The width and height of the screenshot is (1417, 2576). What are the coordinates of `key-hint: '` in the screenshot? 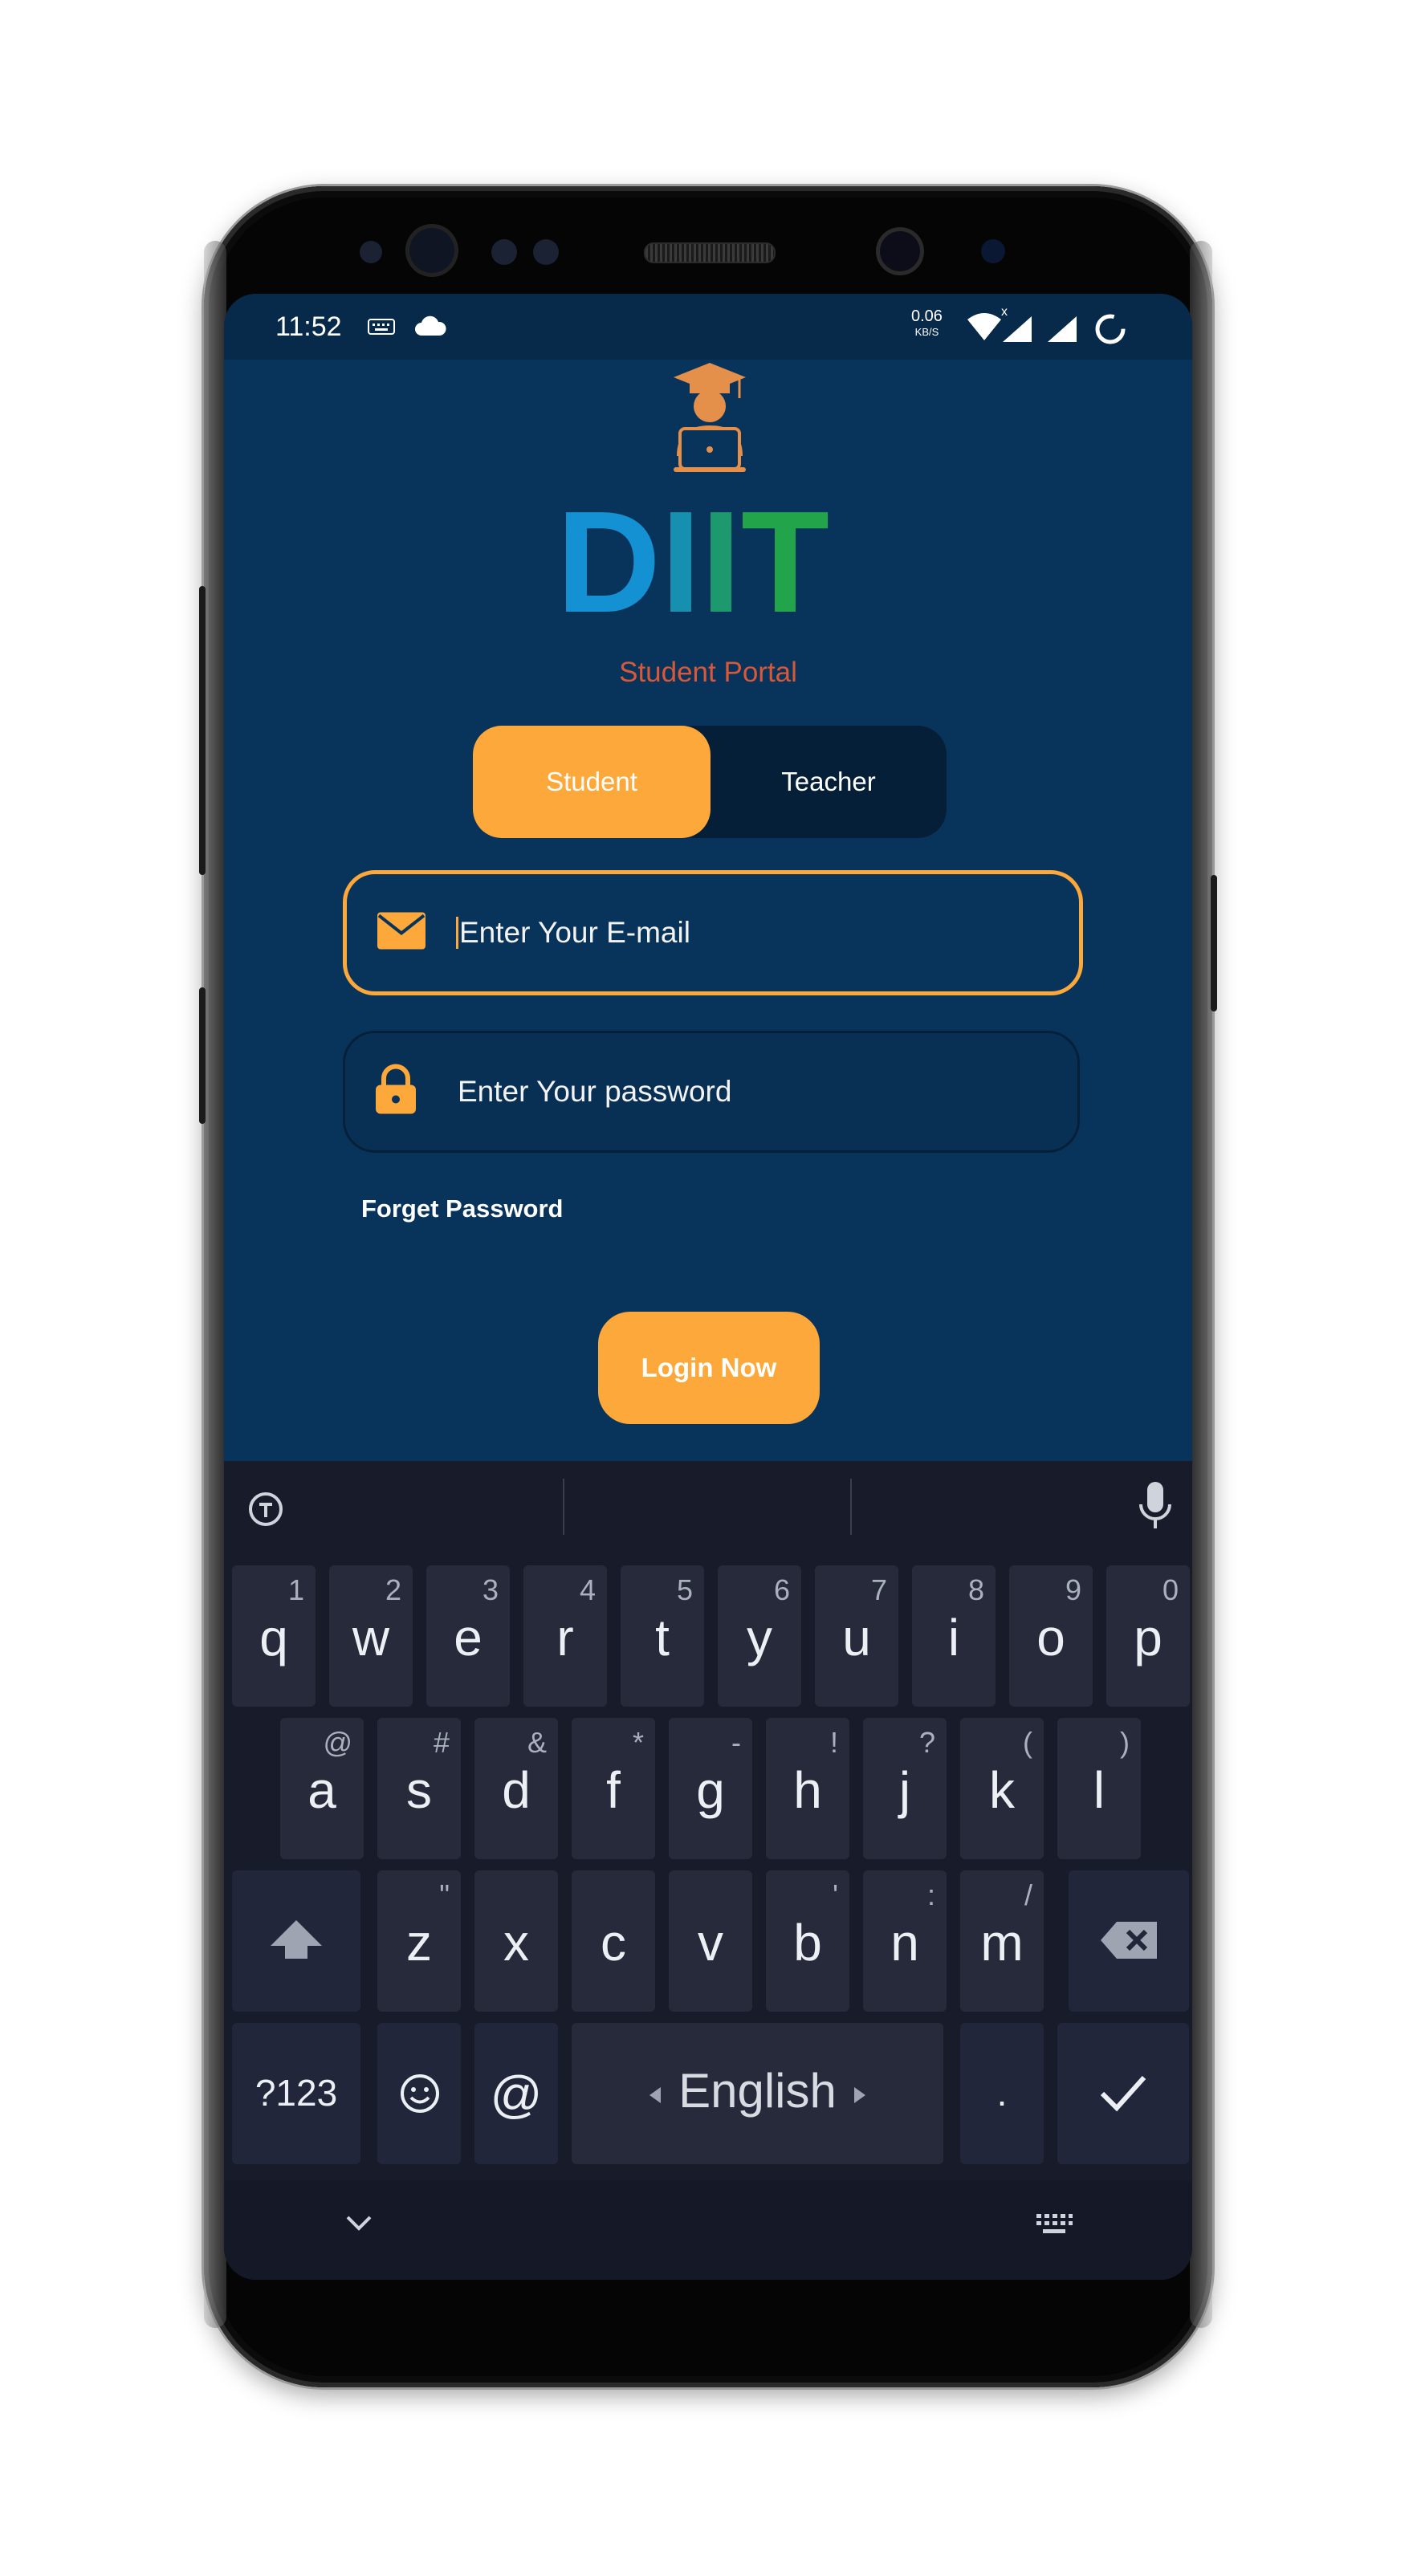 It's located at (835, 1895).